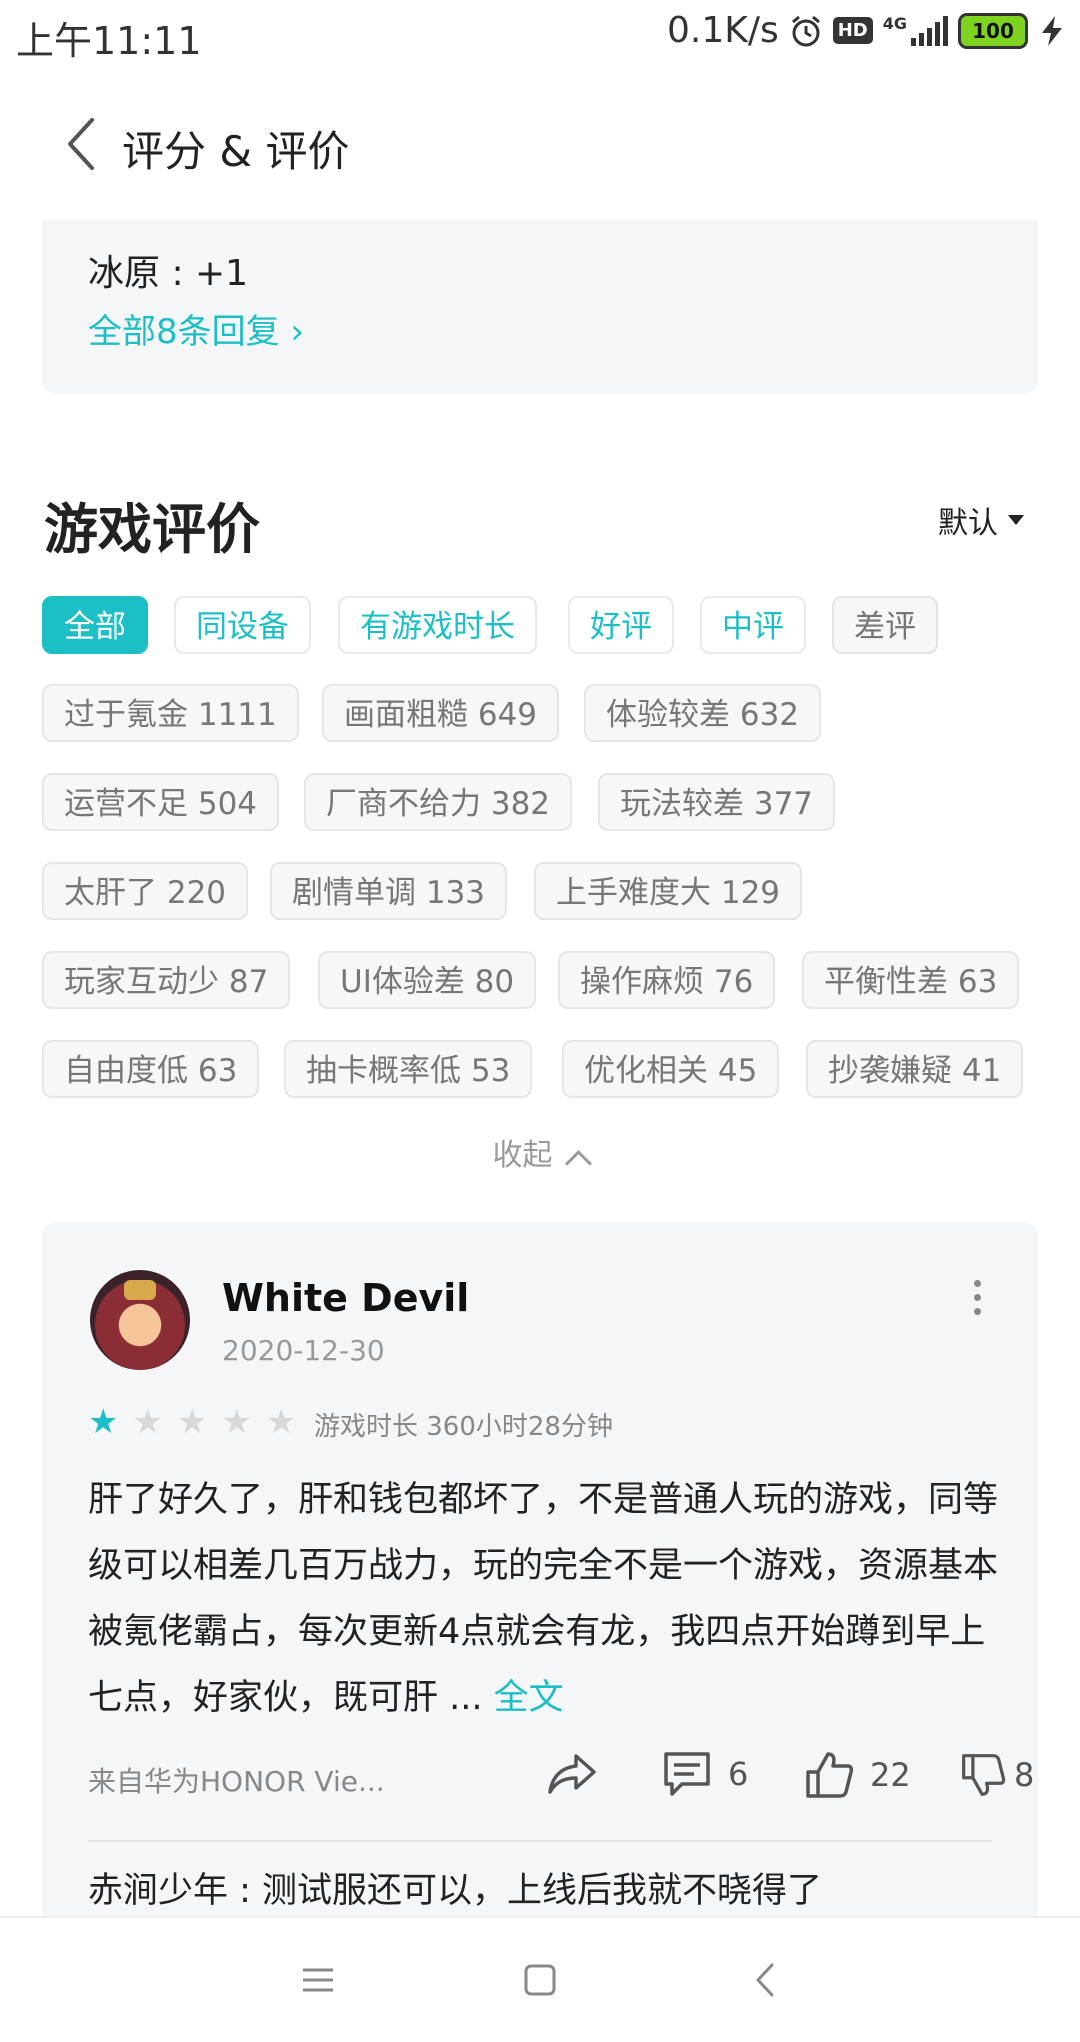 This screenshot has height=2042, width=1080. Describe the element at coordinates (890, 1775) in the screenshot. I see `like-count: 22` at that location.